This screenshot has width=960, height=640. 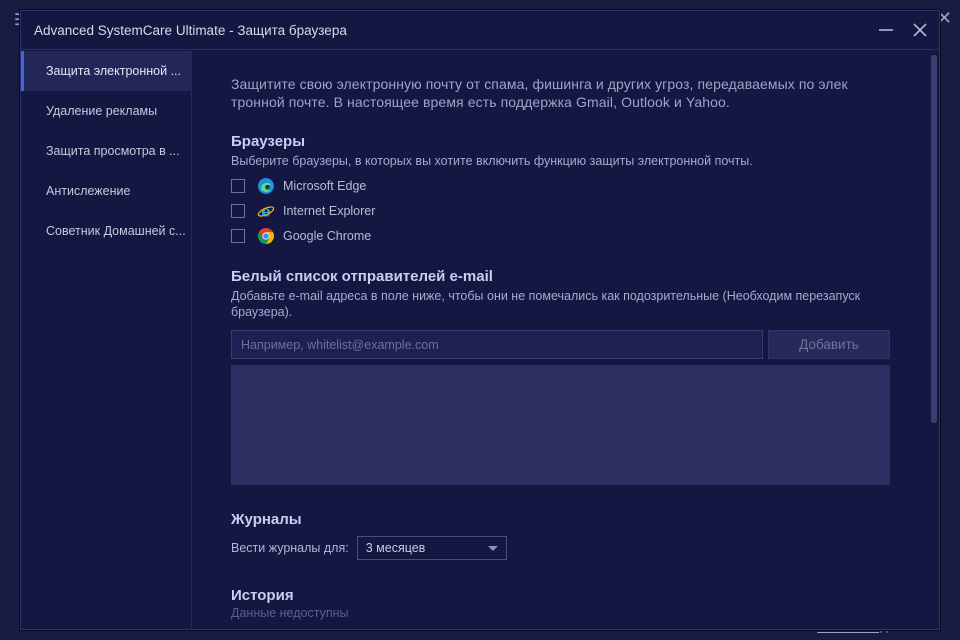 I want to click on browsers-title: Браузеры, so click(x=268, y=141).